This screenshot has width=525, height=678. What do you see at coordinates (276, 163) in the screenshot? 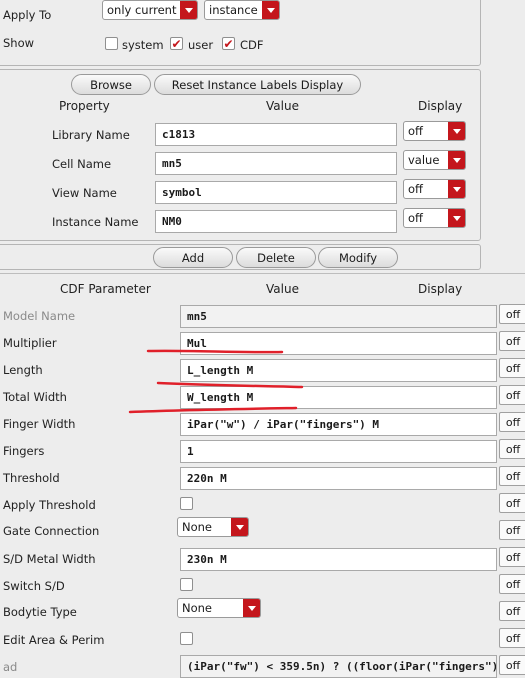
I see `cell-name-field: mn5` at bounding box center [276, 163].